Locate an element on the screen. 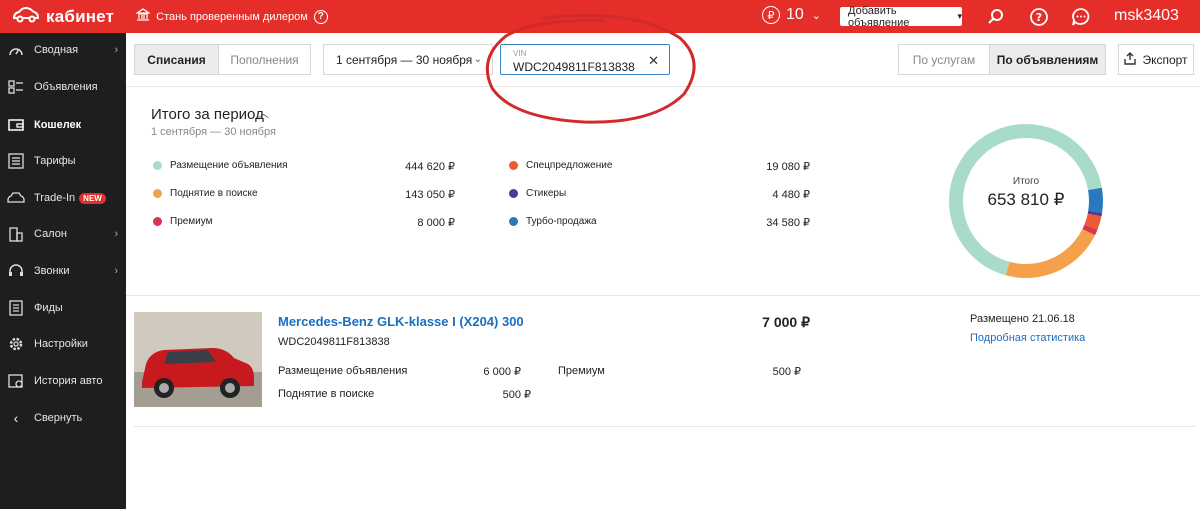  sidebar-item-calls: Звонки › is located at coordinates (63, 271).